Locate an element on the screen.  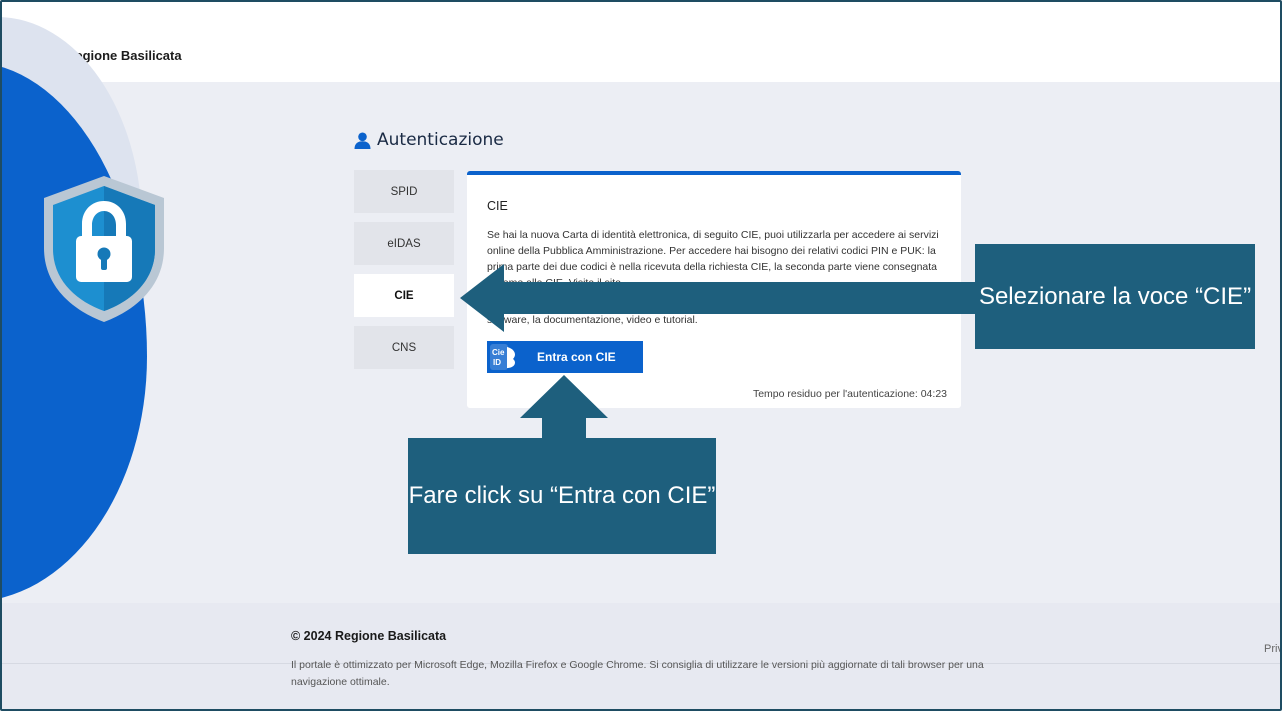
auth-method-tabs: SPID eIDAS CIE CNS is located at coordinates (404, 274).